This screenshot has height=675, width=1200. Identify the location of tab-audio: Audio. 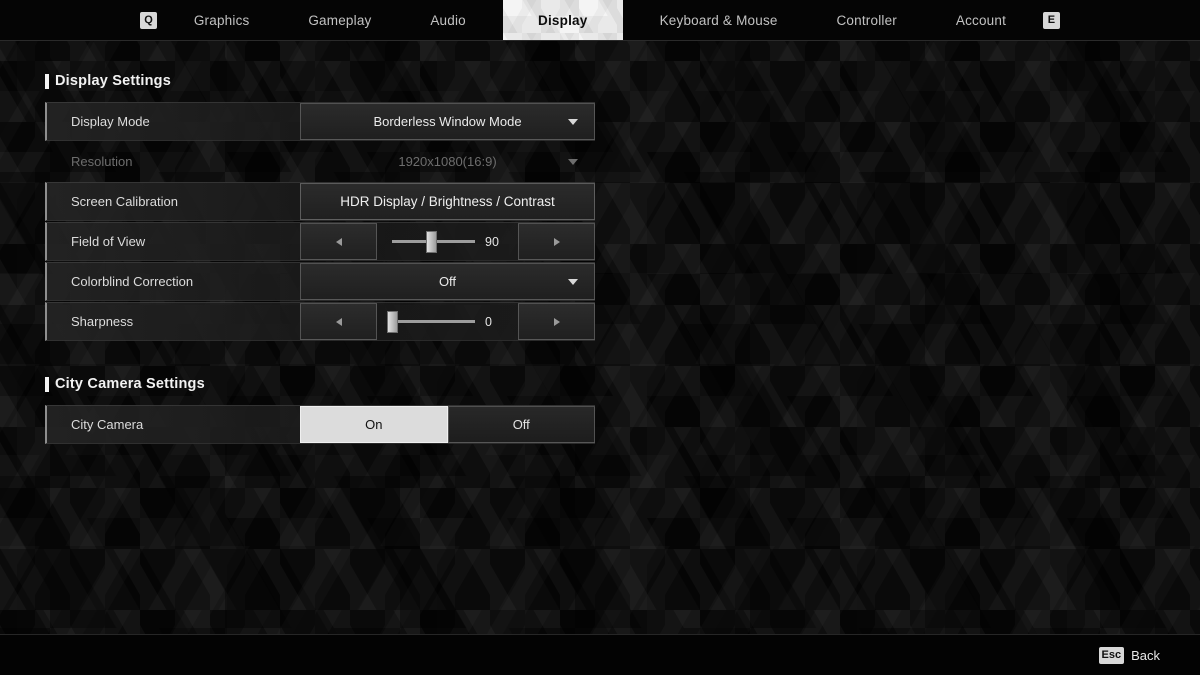
(448, 20).